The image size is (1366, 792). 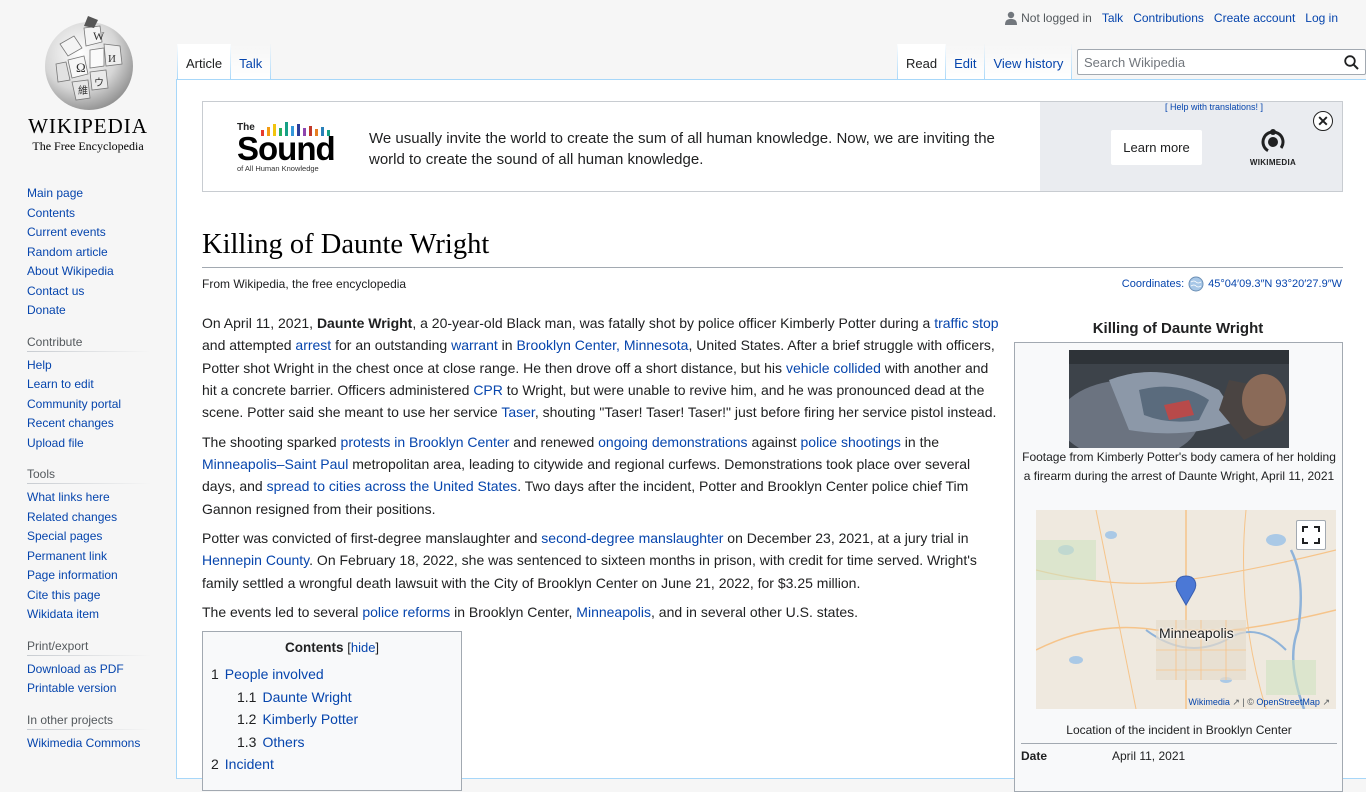 What do you see at coordinates (1214, 107) in the screenshot?
I see `help-with-translations-link: [ Help with translations! ]` at bounding box center [1214, 107].